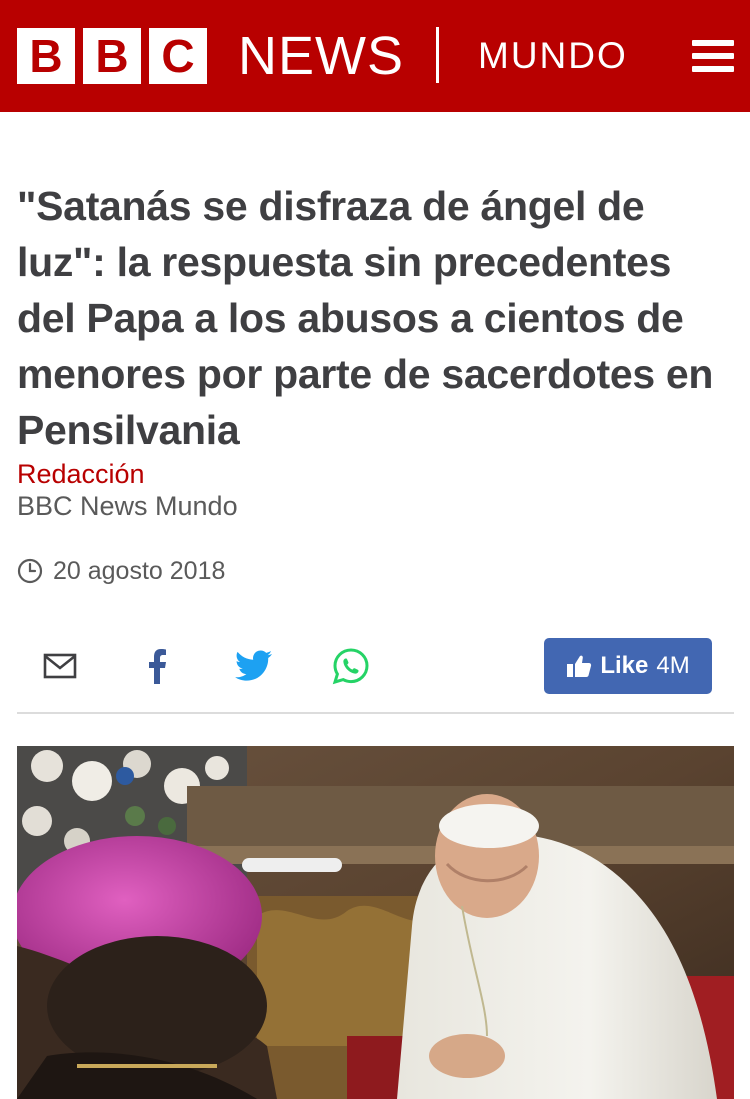 The image size is (750, 1099). I want to click on facebook-icon, so click(157, 666).